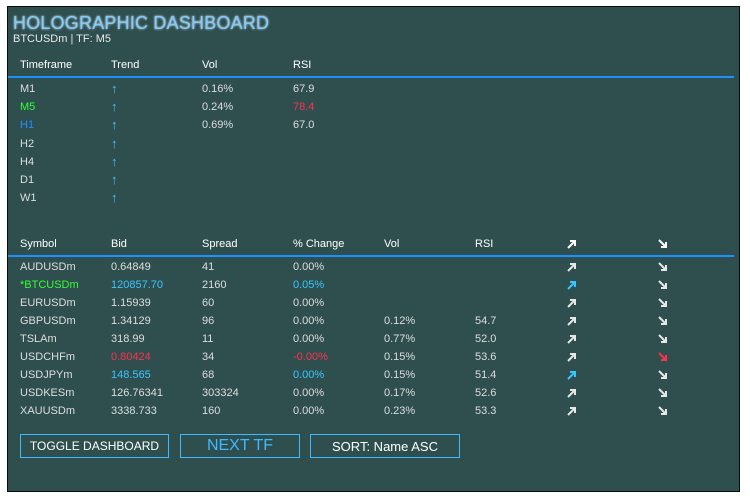 The image size is (750, 502). I want to click on symbol-bid: 3338.733, so click(134, 411).